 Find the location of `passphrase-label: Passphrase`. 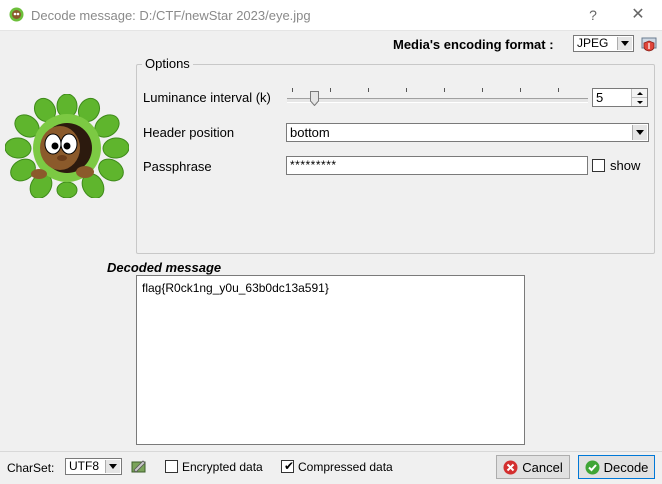

passphrase-label: Passphrase is located at coordinates (177, 166).